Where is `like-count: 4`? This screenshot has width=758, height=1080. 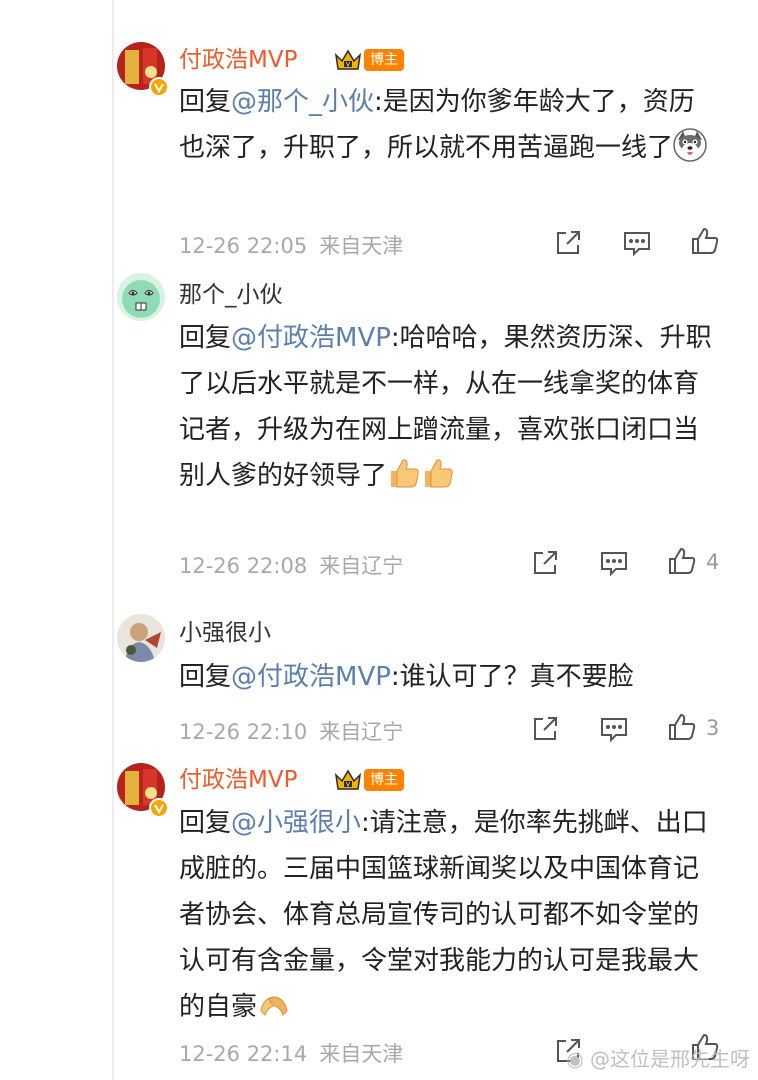
like-count: 4 is located at coordinates (713, 562).